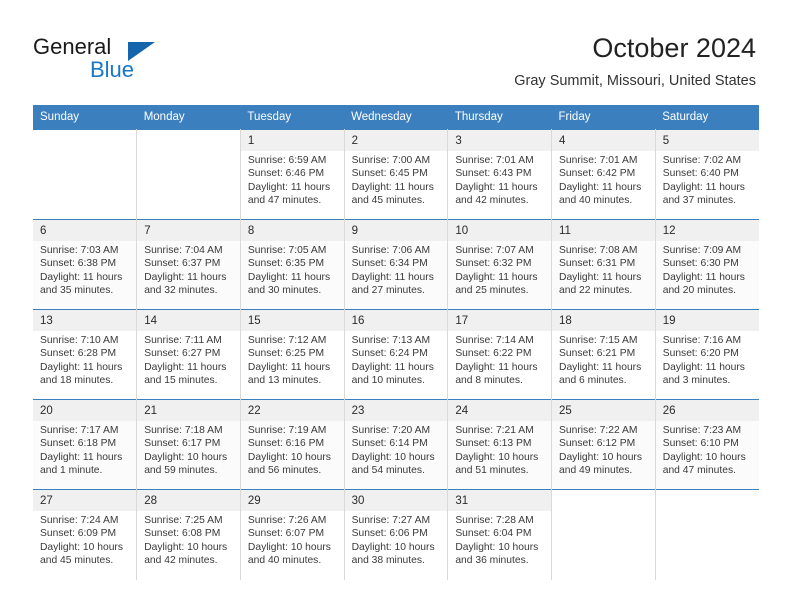 The image size is (792, 612). What do you see at coordinates (287, 160) in the screenshot?
I see `sunrise-text: Sunrise: 6:59 AM` at bounding box center [287, 160].